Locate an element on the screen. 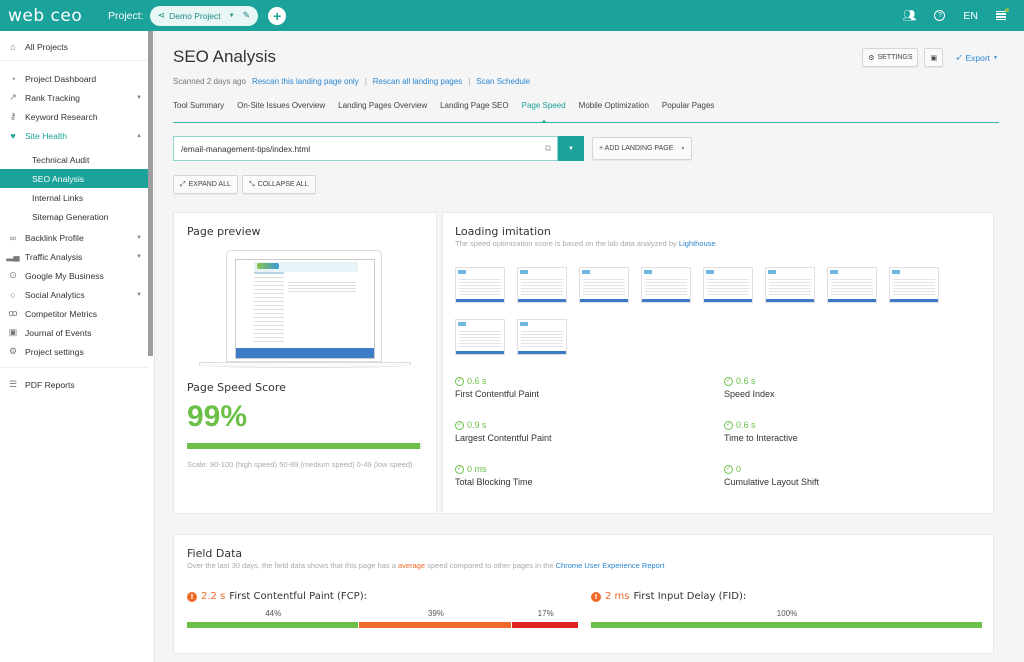 The image size is (1024, 662). settings-label: SETTINGS is located at coordinates (895, 57).